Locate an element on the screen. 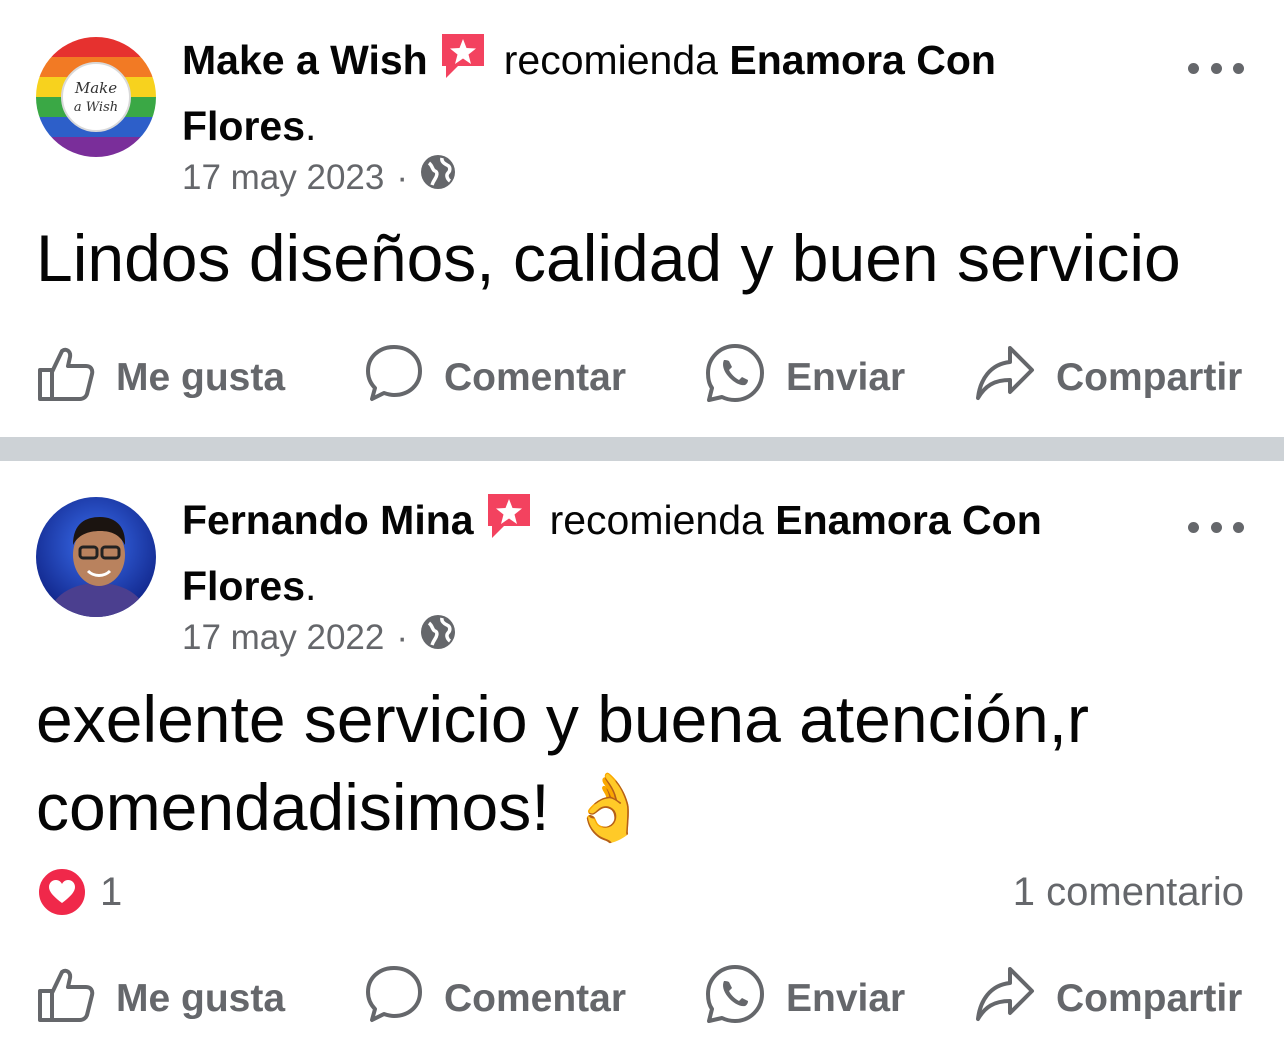 Image resolution: width=1284 pixels, height=1050 pixels. reactions-count: 1 is located at coordinates (111, 891).